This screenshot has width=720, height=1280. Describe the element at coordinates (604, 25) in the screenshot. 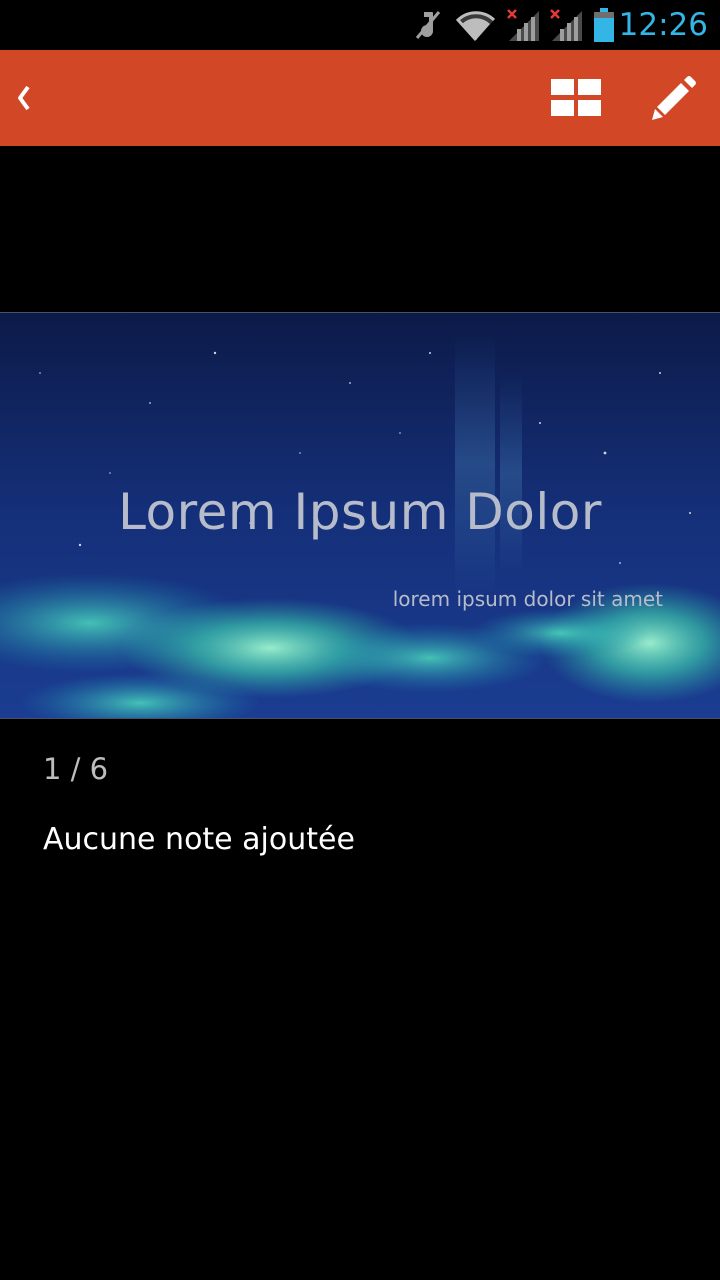

I see `battery-icon` at that location.